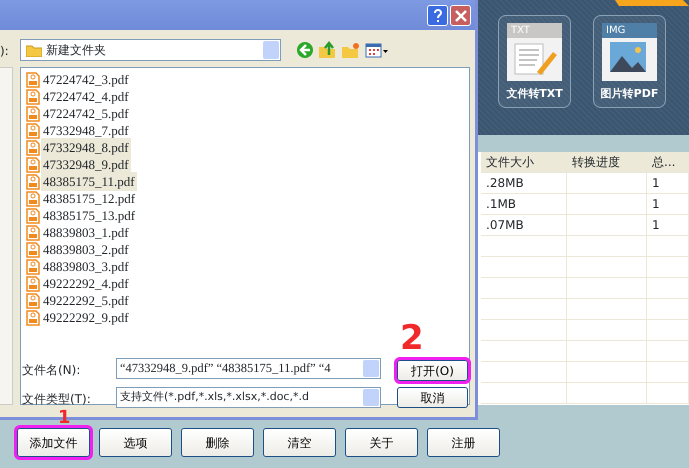  I want to click on app-button: 清空, so click(299, 442).